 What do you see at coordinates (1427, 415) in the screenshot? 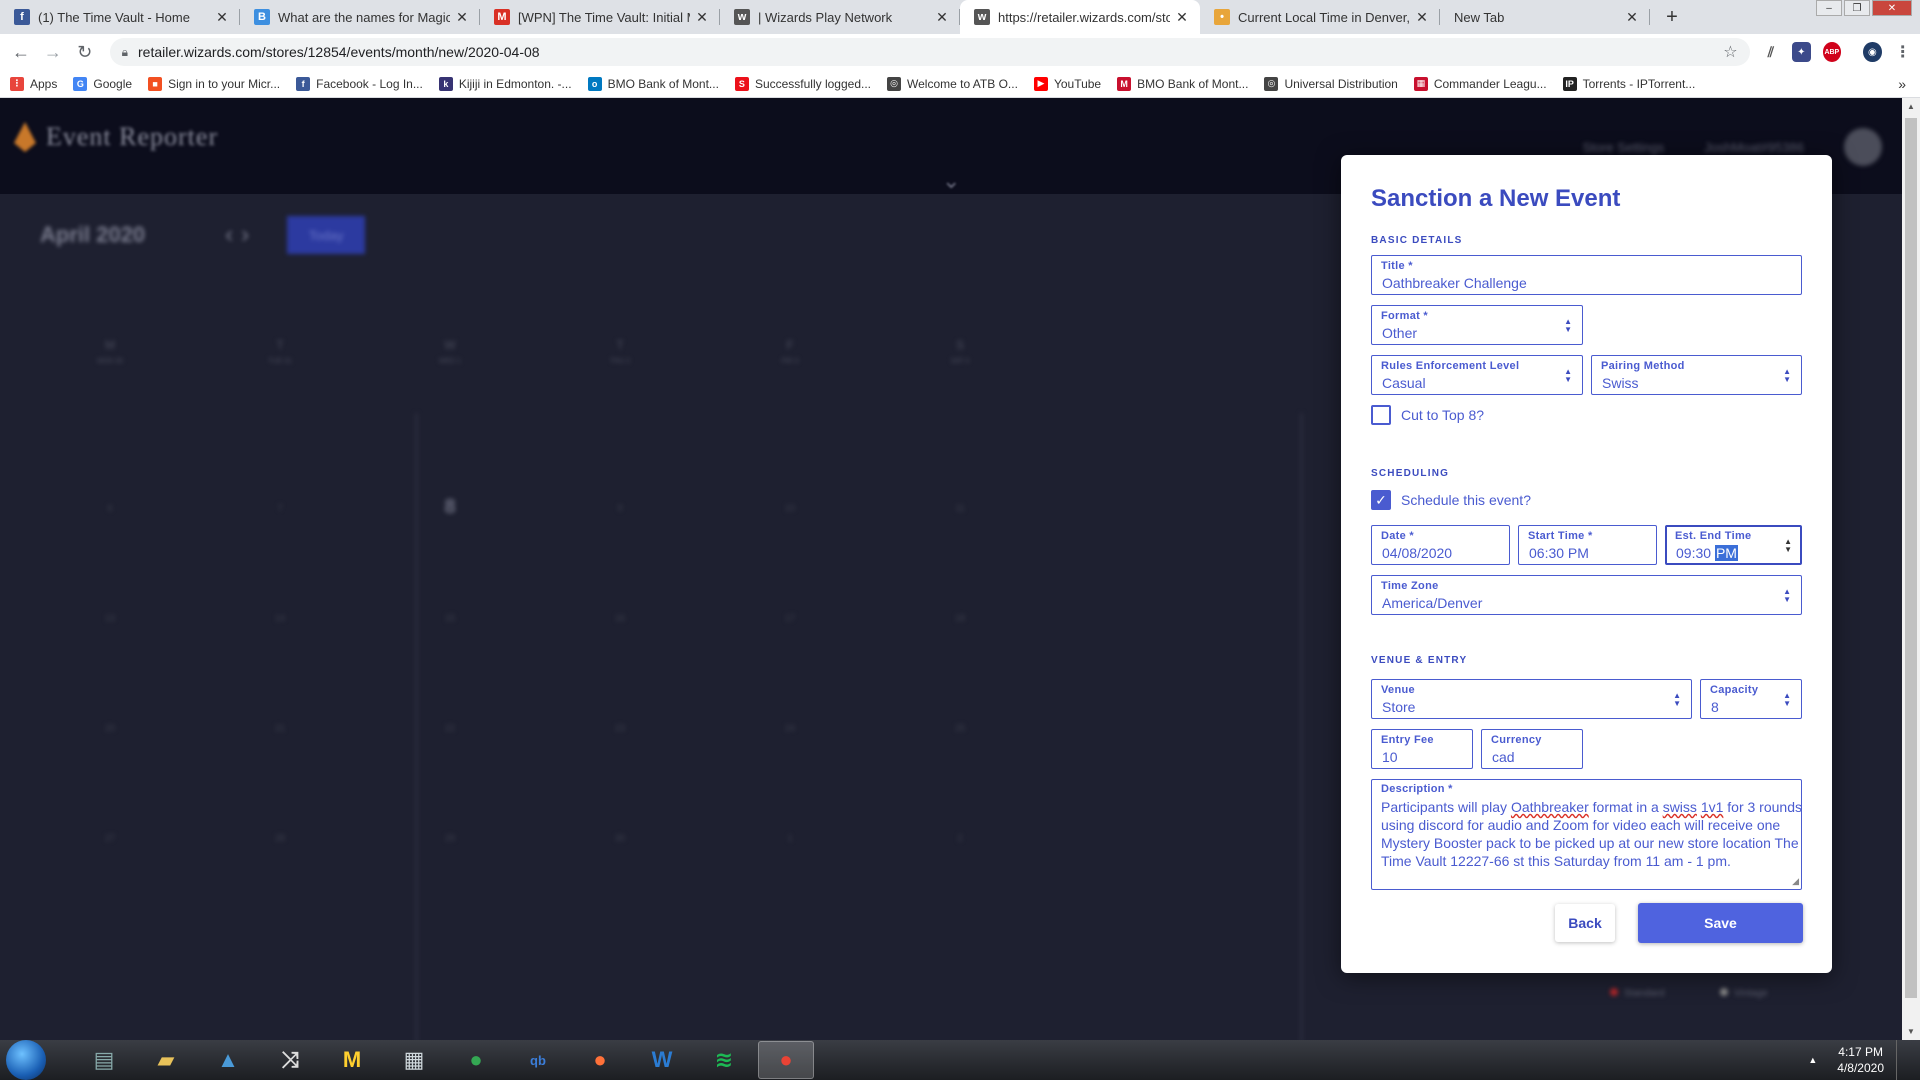
I see `cut-top8-row: Cut to Top 8?` at bounding box center [1427, 415].